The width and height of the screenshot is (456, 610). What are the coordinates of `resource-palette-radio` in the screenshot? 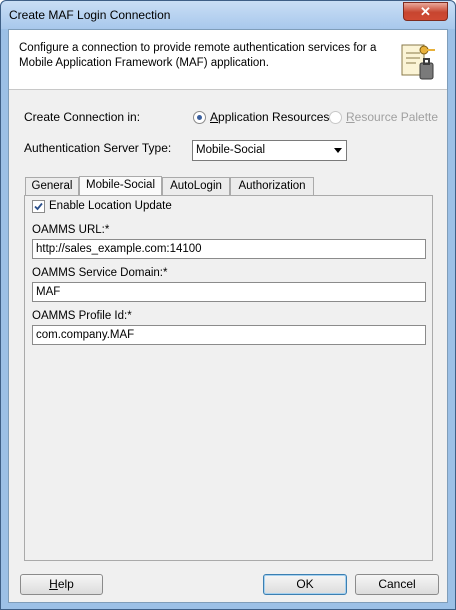 It's located at (335, 117).